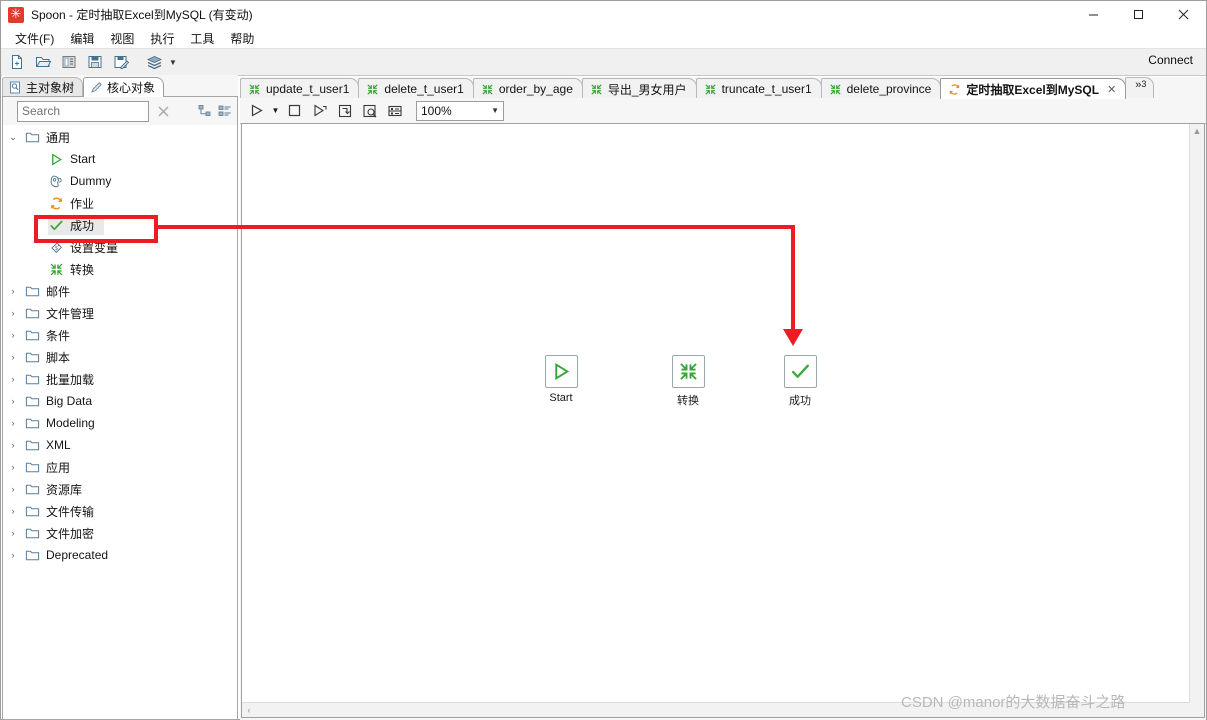  What do you see at coordinates (344, 110) in the screenshot?
I see `debug-icon` at bounding box center [344, 110].